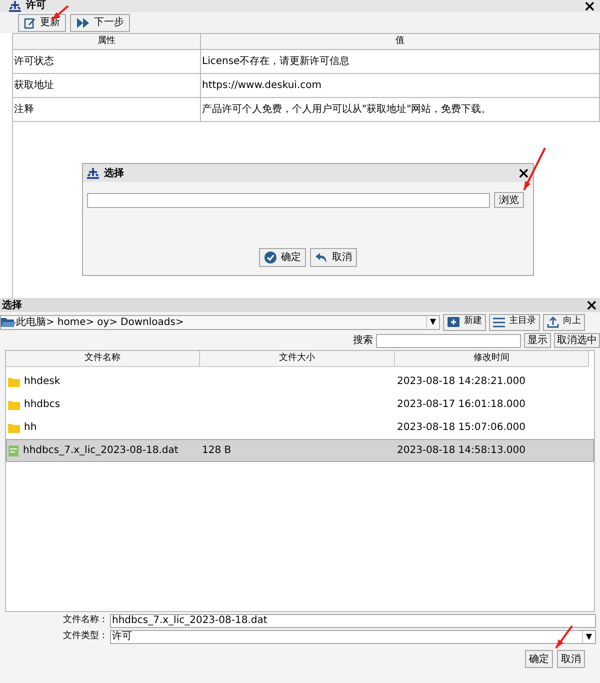 The image size is (600, 683). I want to click on table-cell: 产品许可个人免费，个人用户可以从"获取地址"网站，免费下载。, so click(400, 110).